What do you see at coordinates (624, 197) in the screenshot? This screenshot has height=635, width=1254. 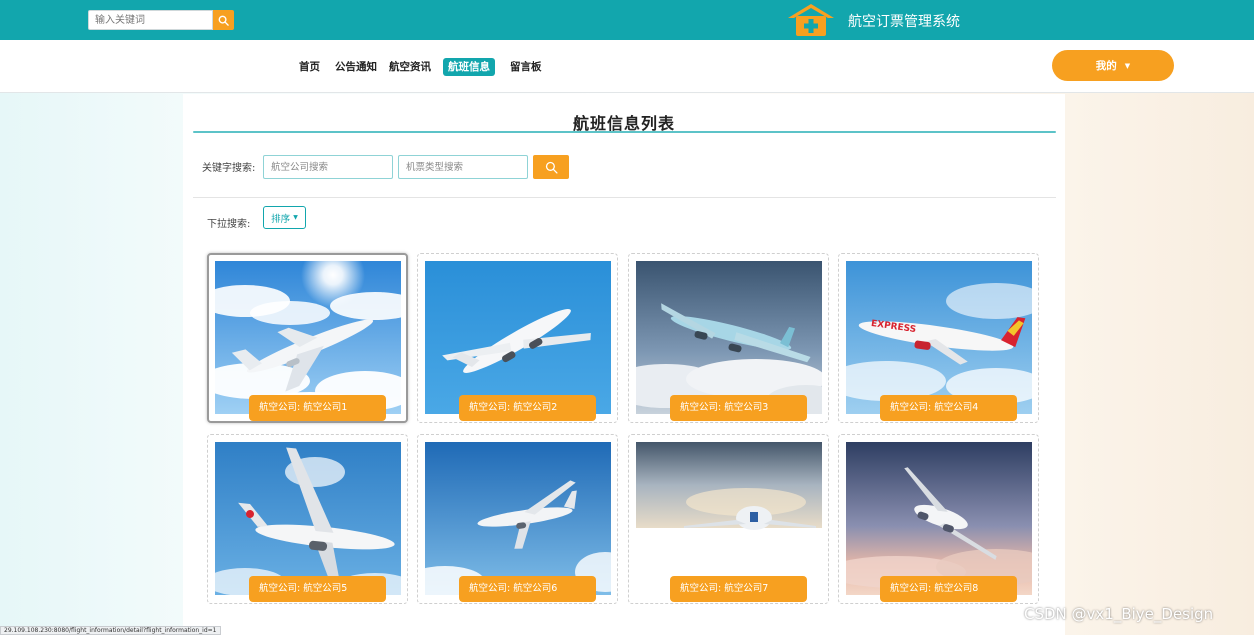 I see `divider` at bounding box center [624, 197].